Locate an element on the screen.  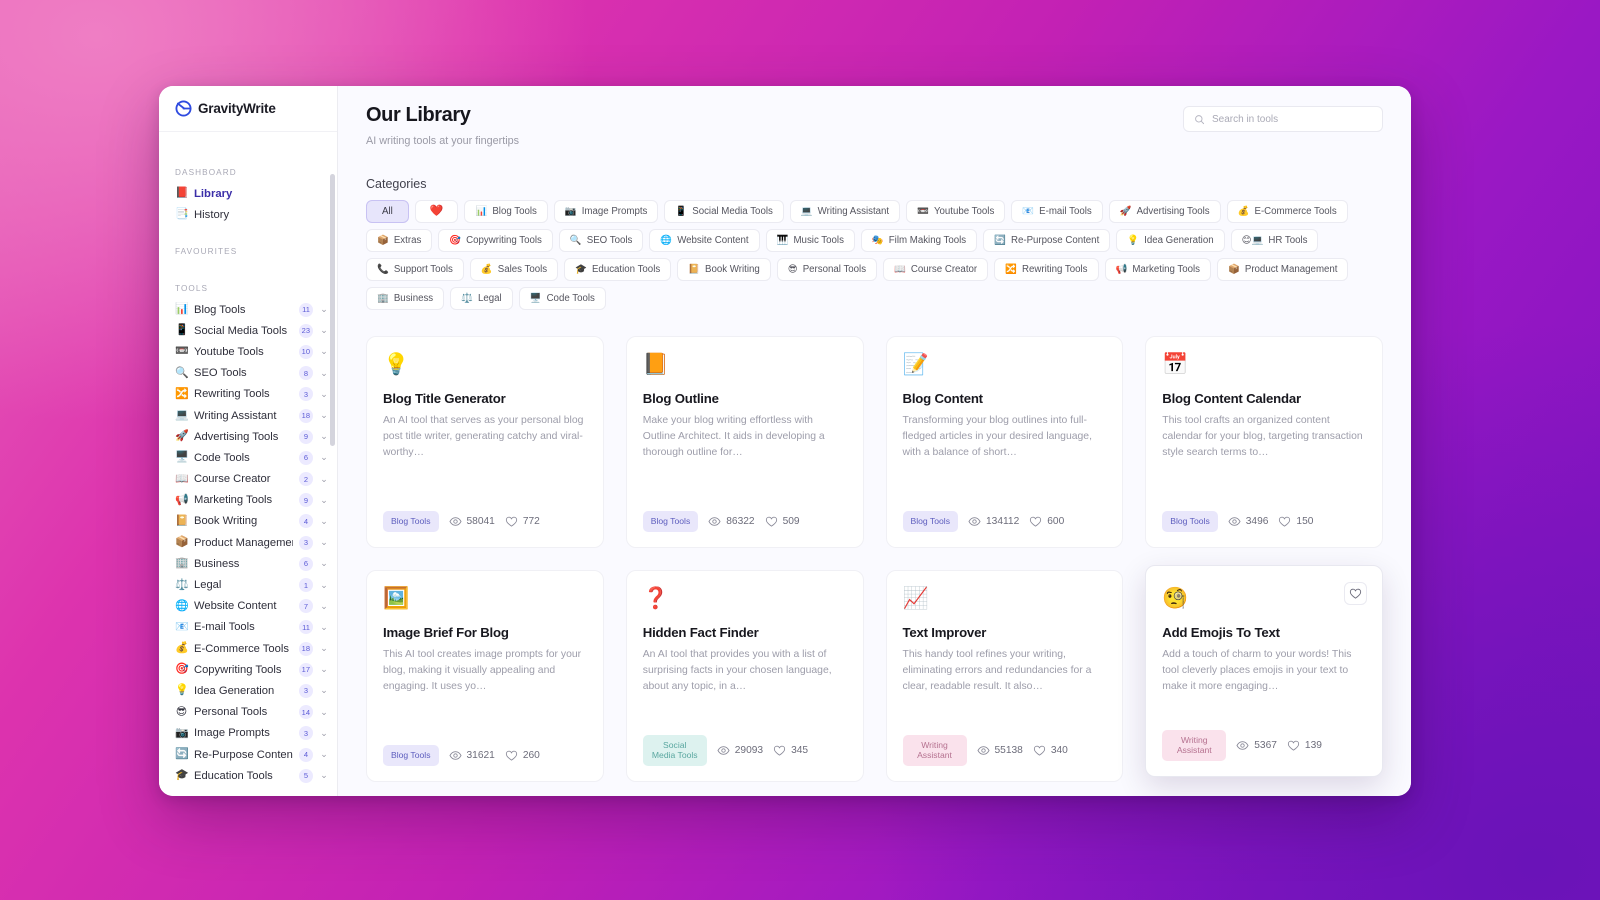
category-chip-re-purpose-content: 🔄 Re-Purpose Content is located at coordinates (1047, 240).